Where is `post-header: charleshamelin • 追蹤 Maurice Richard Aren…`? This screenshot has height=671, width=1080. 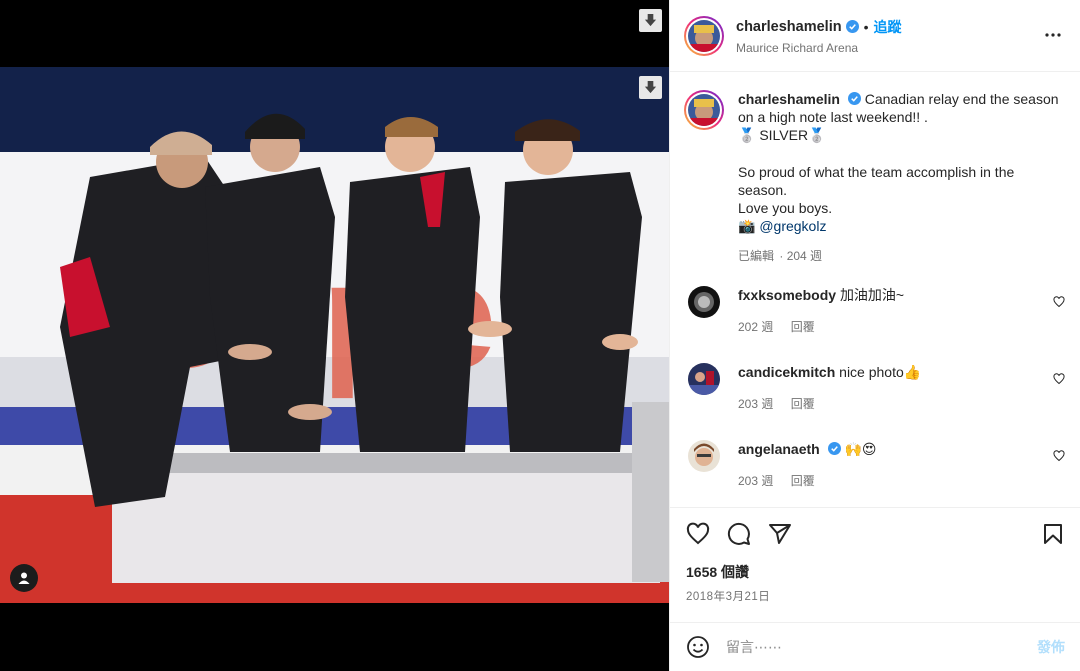
post-header: charleshamelin • 追蹤 Maurice Richard Aren… is located at coordinates (875, 36).